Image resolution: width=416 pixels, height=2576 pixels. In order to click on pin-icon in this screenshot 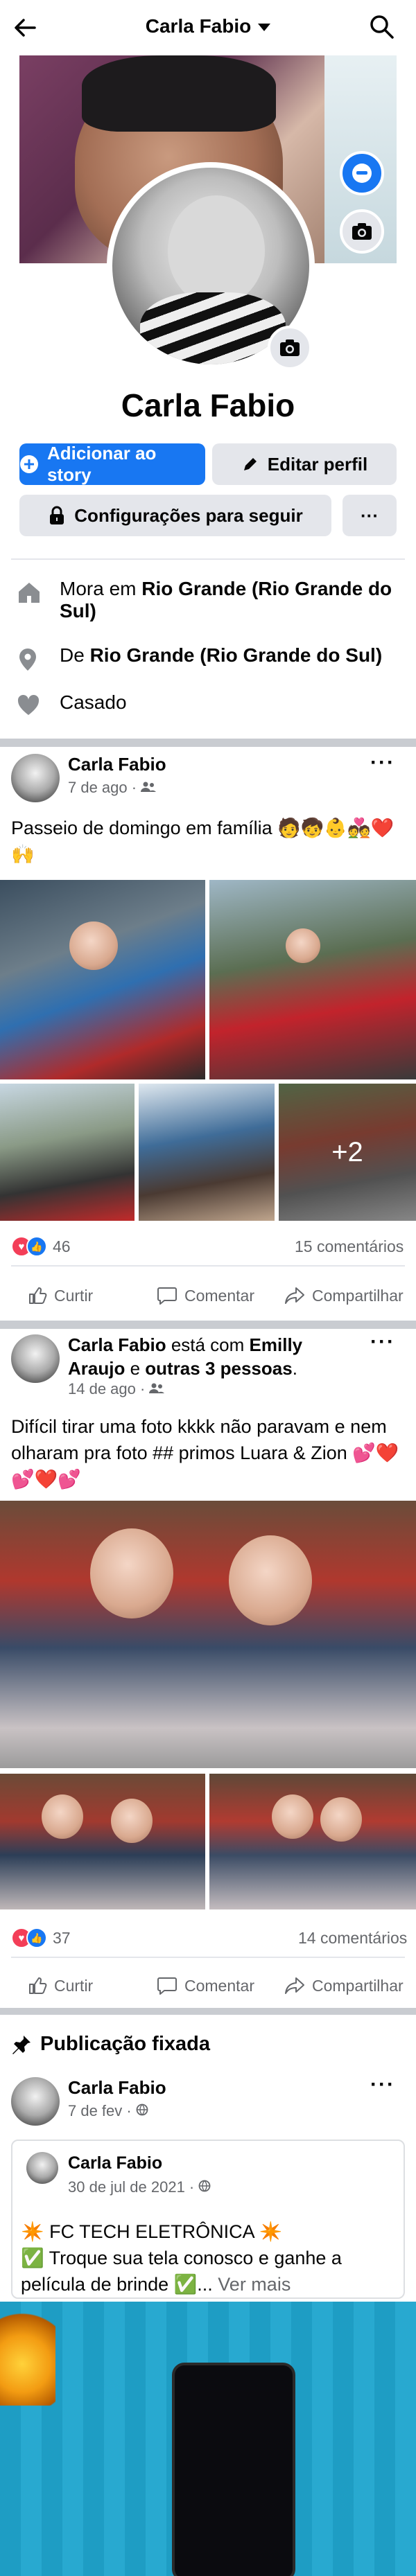, I will do `click(21, 2045)`.